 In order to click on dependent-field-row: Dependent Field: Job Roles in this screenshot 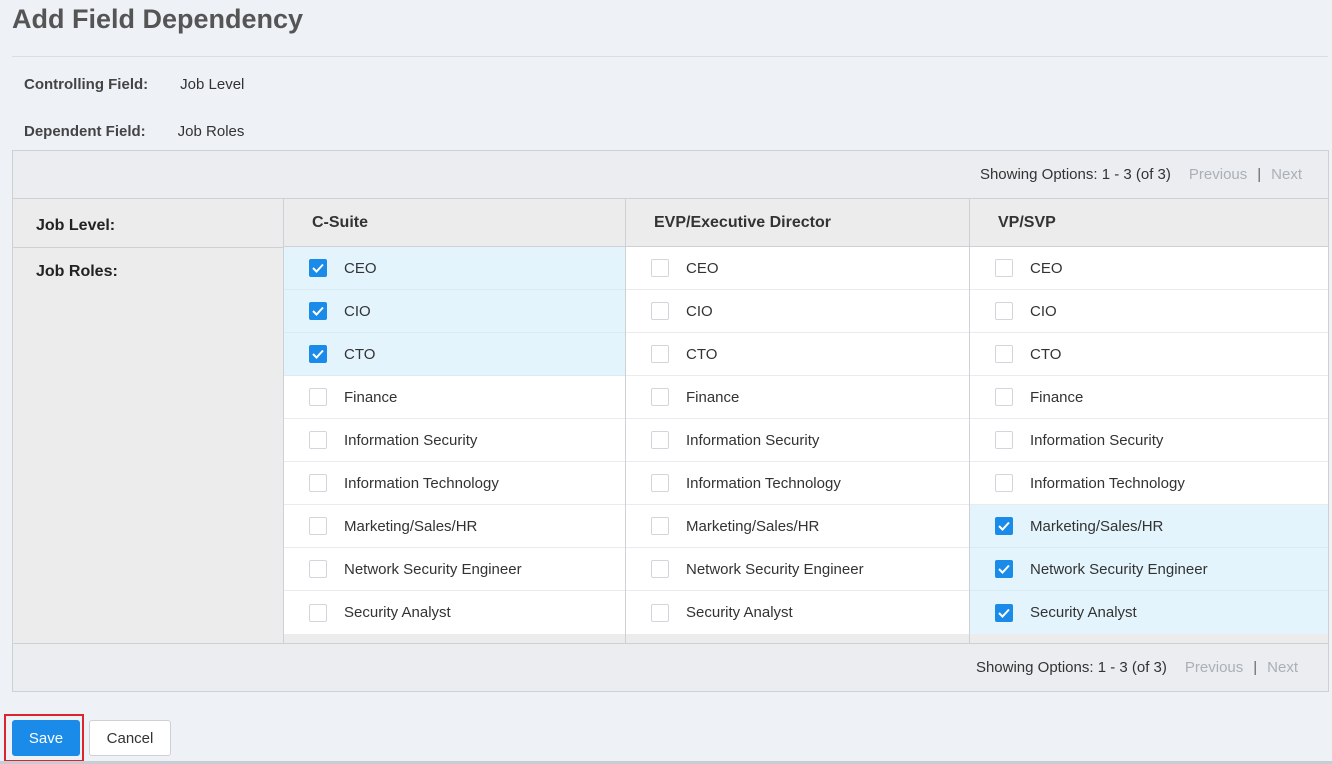, I will do `click(134, 131)`.